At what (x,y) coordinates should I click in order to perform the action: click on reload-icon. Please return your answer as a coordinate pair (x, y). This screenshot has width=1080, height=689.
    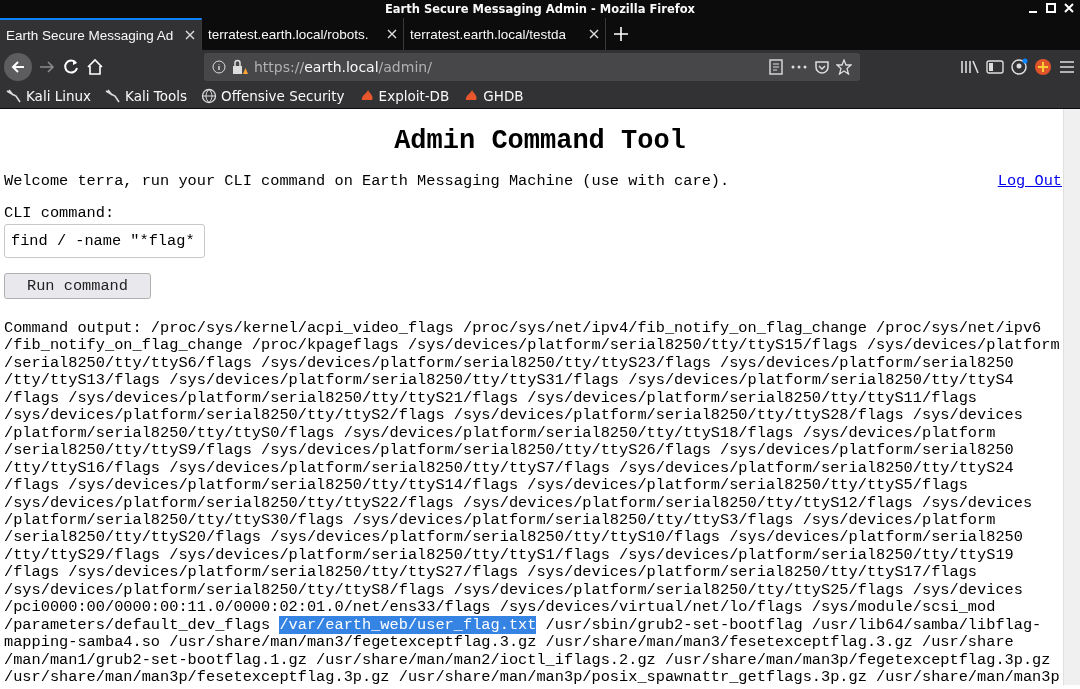
    Looking at the image, I should click on (71, 67).